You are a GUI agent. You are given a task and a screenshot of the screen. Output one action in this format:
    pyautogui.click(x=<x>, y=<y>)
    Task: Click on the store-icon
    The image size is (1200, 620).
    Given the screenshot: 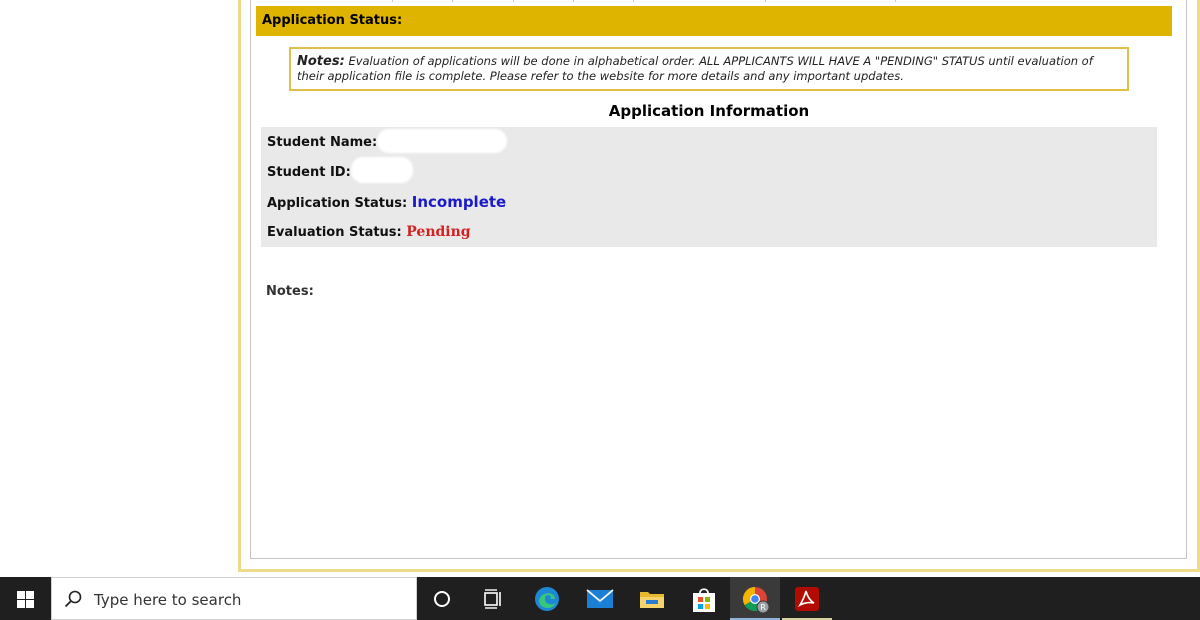 What is the action you would take?
    pyautogui.click(x=704, y=600)
    